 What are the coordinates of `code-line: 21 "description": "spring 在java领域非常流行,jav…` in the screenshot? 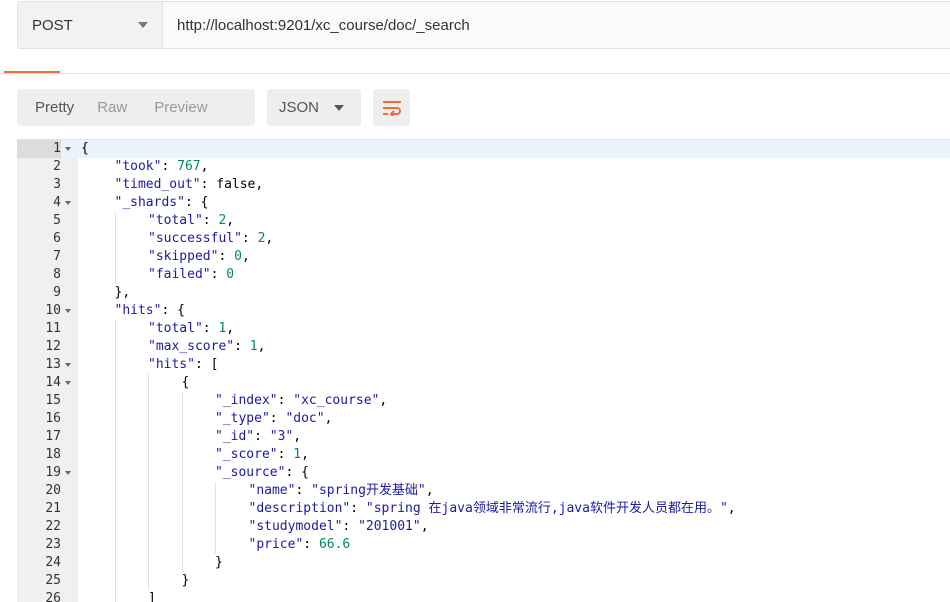 It's located at (483, 509).